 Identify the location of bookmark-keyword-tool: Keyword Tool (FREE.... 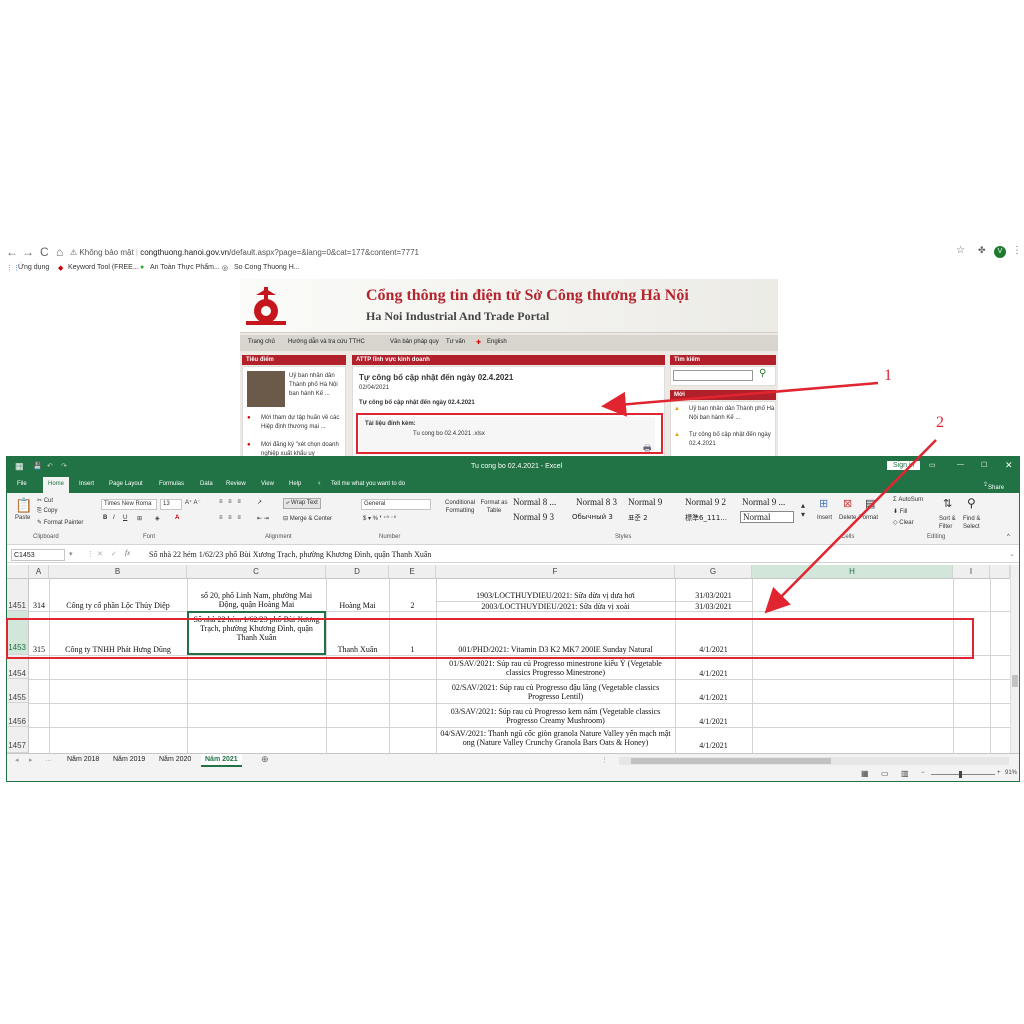
(103, 267).